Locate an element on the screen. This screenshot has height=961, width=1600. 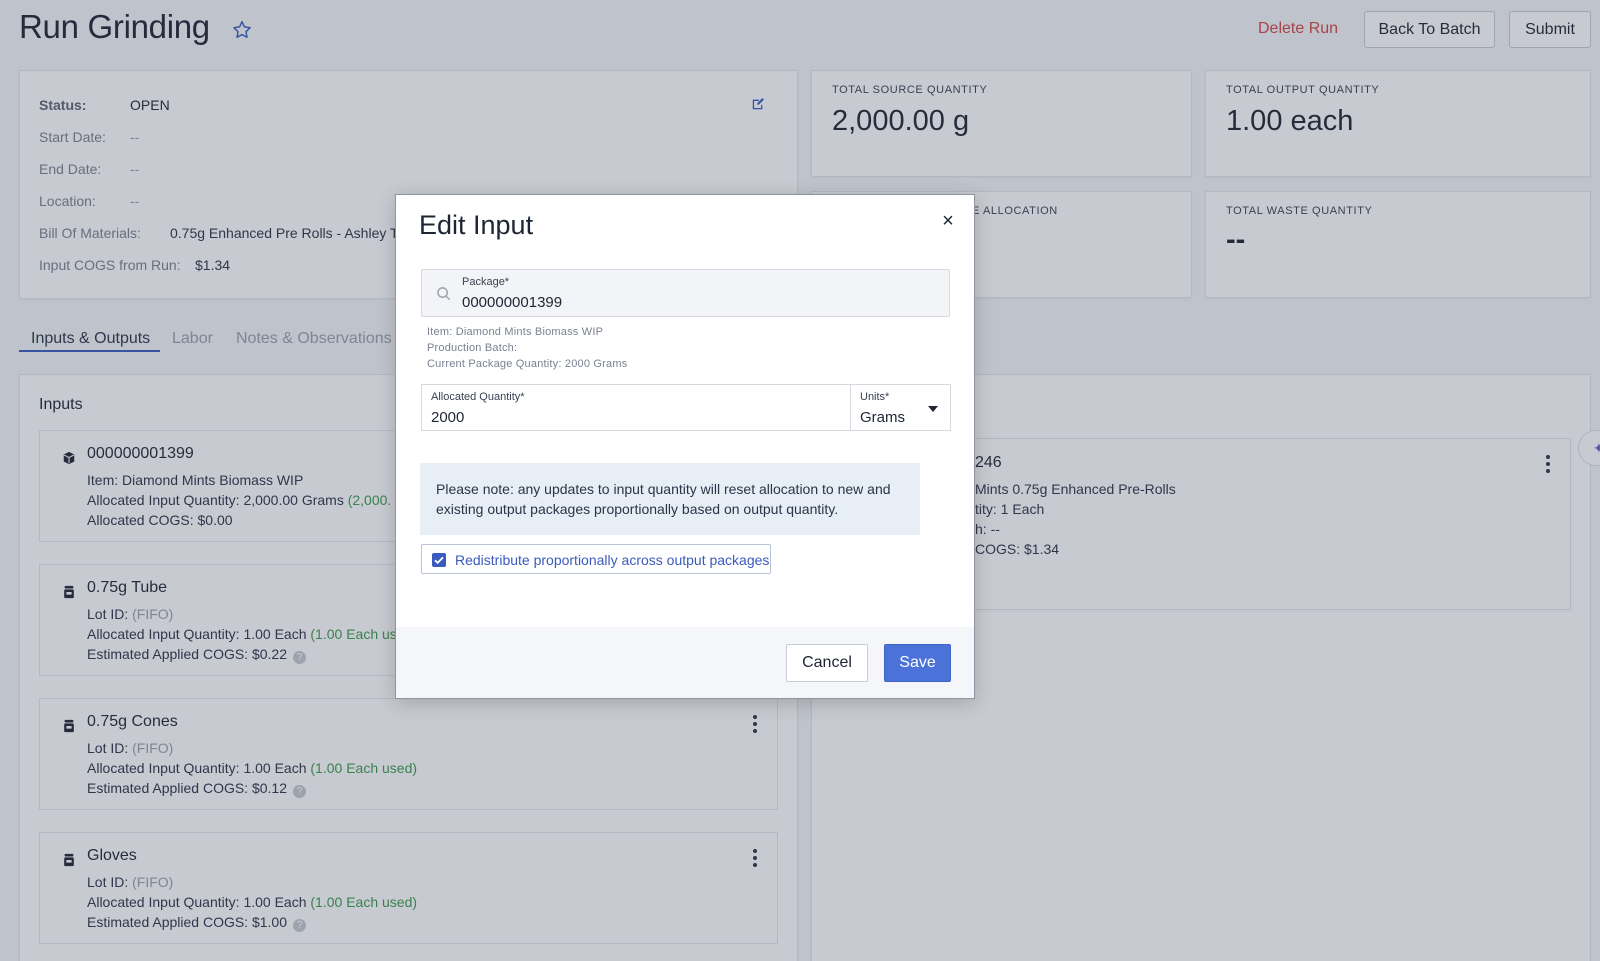
search-icon is located at coordinates (444, 294).